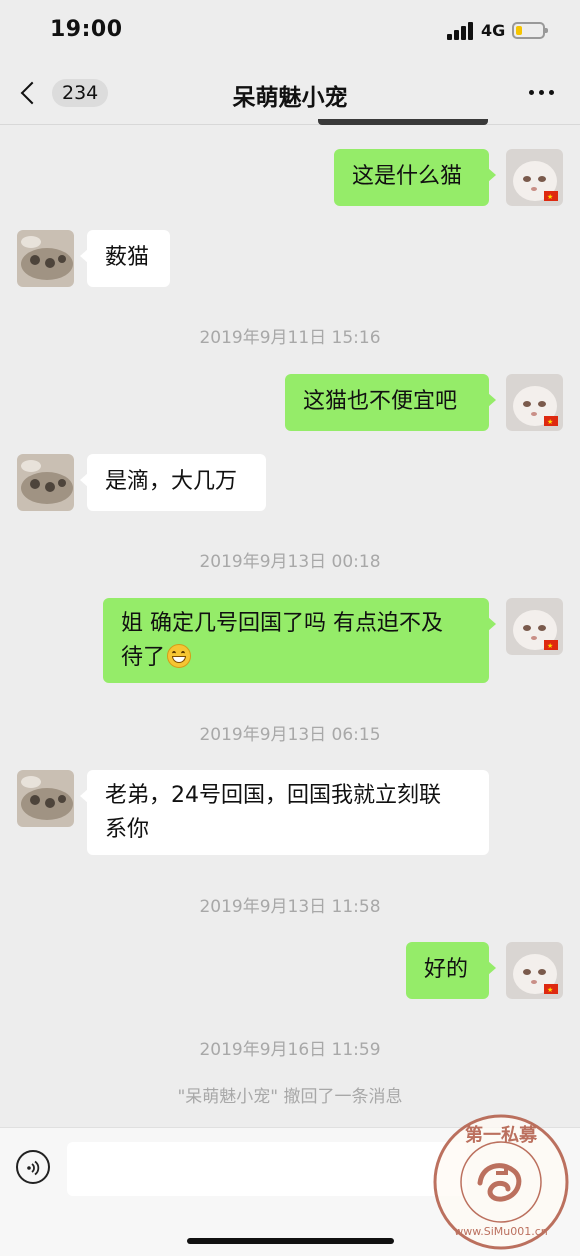  Describe the element at coordinates (403, 122) in the screenshot. I see `previous-image-message-edge` at that location.